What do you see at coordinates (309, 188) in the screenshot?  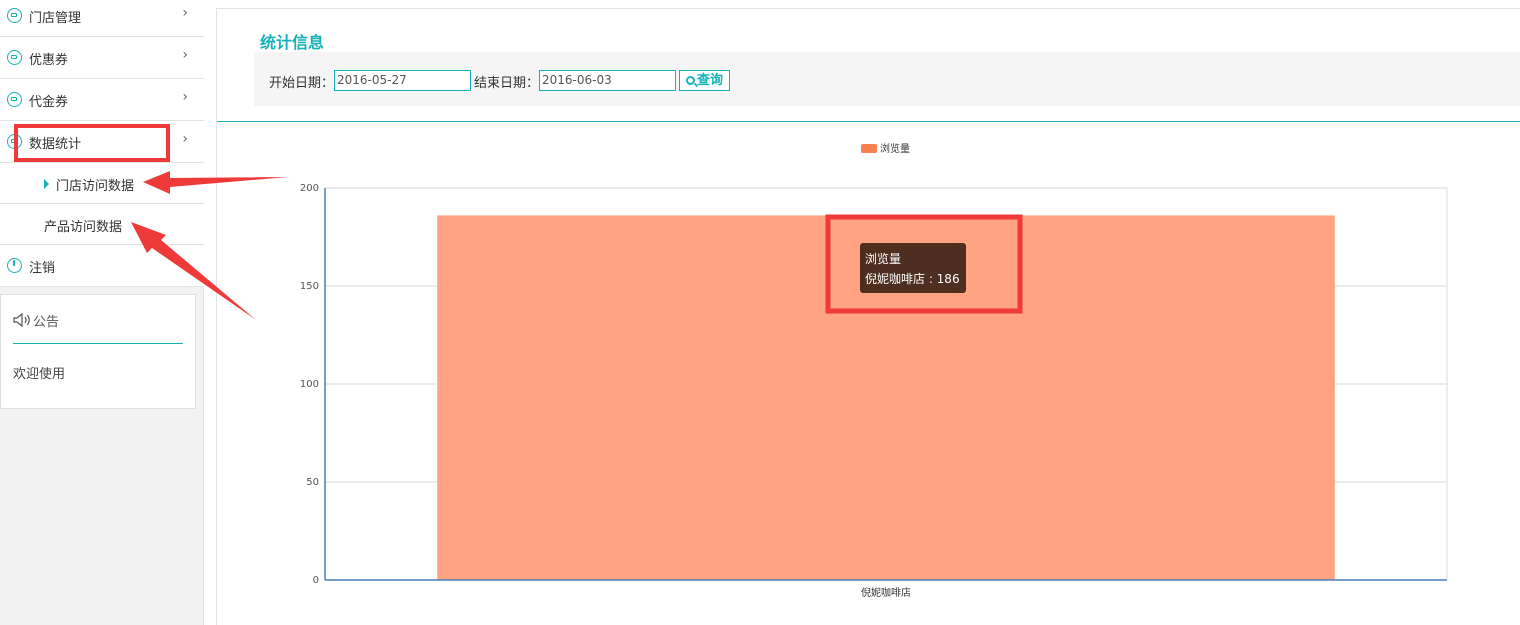 I see `y-tick-label: 200` at bounding box center [309, 188].